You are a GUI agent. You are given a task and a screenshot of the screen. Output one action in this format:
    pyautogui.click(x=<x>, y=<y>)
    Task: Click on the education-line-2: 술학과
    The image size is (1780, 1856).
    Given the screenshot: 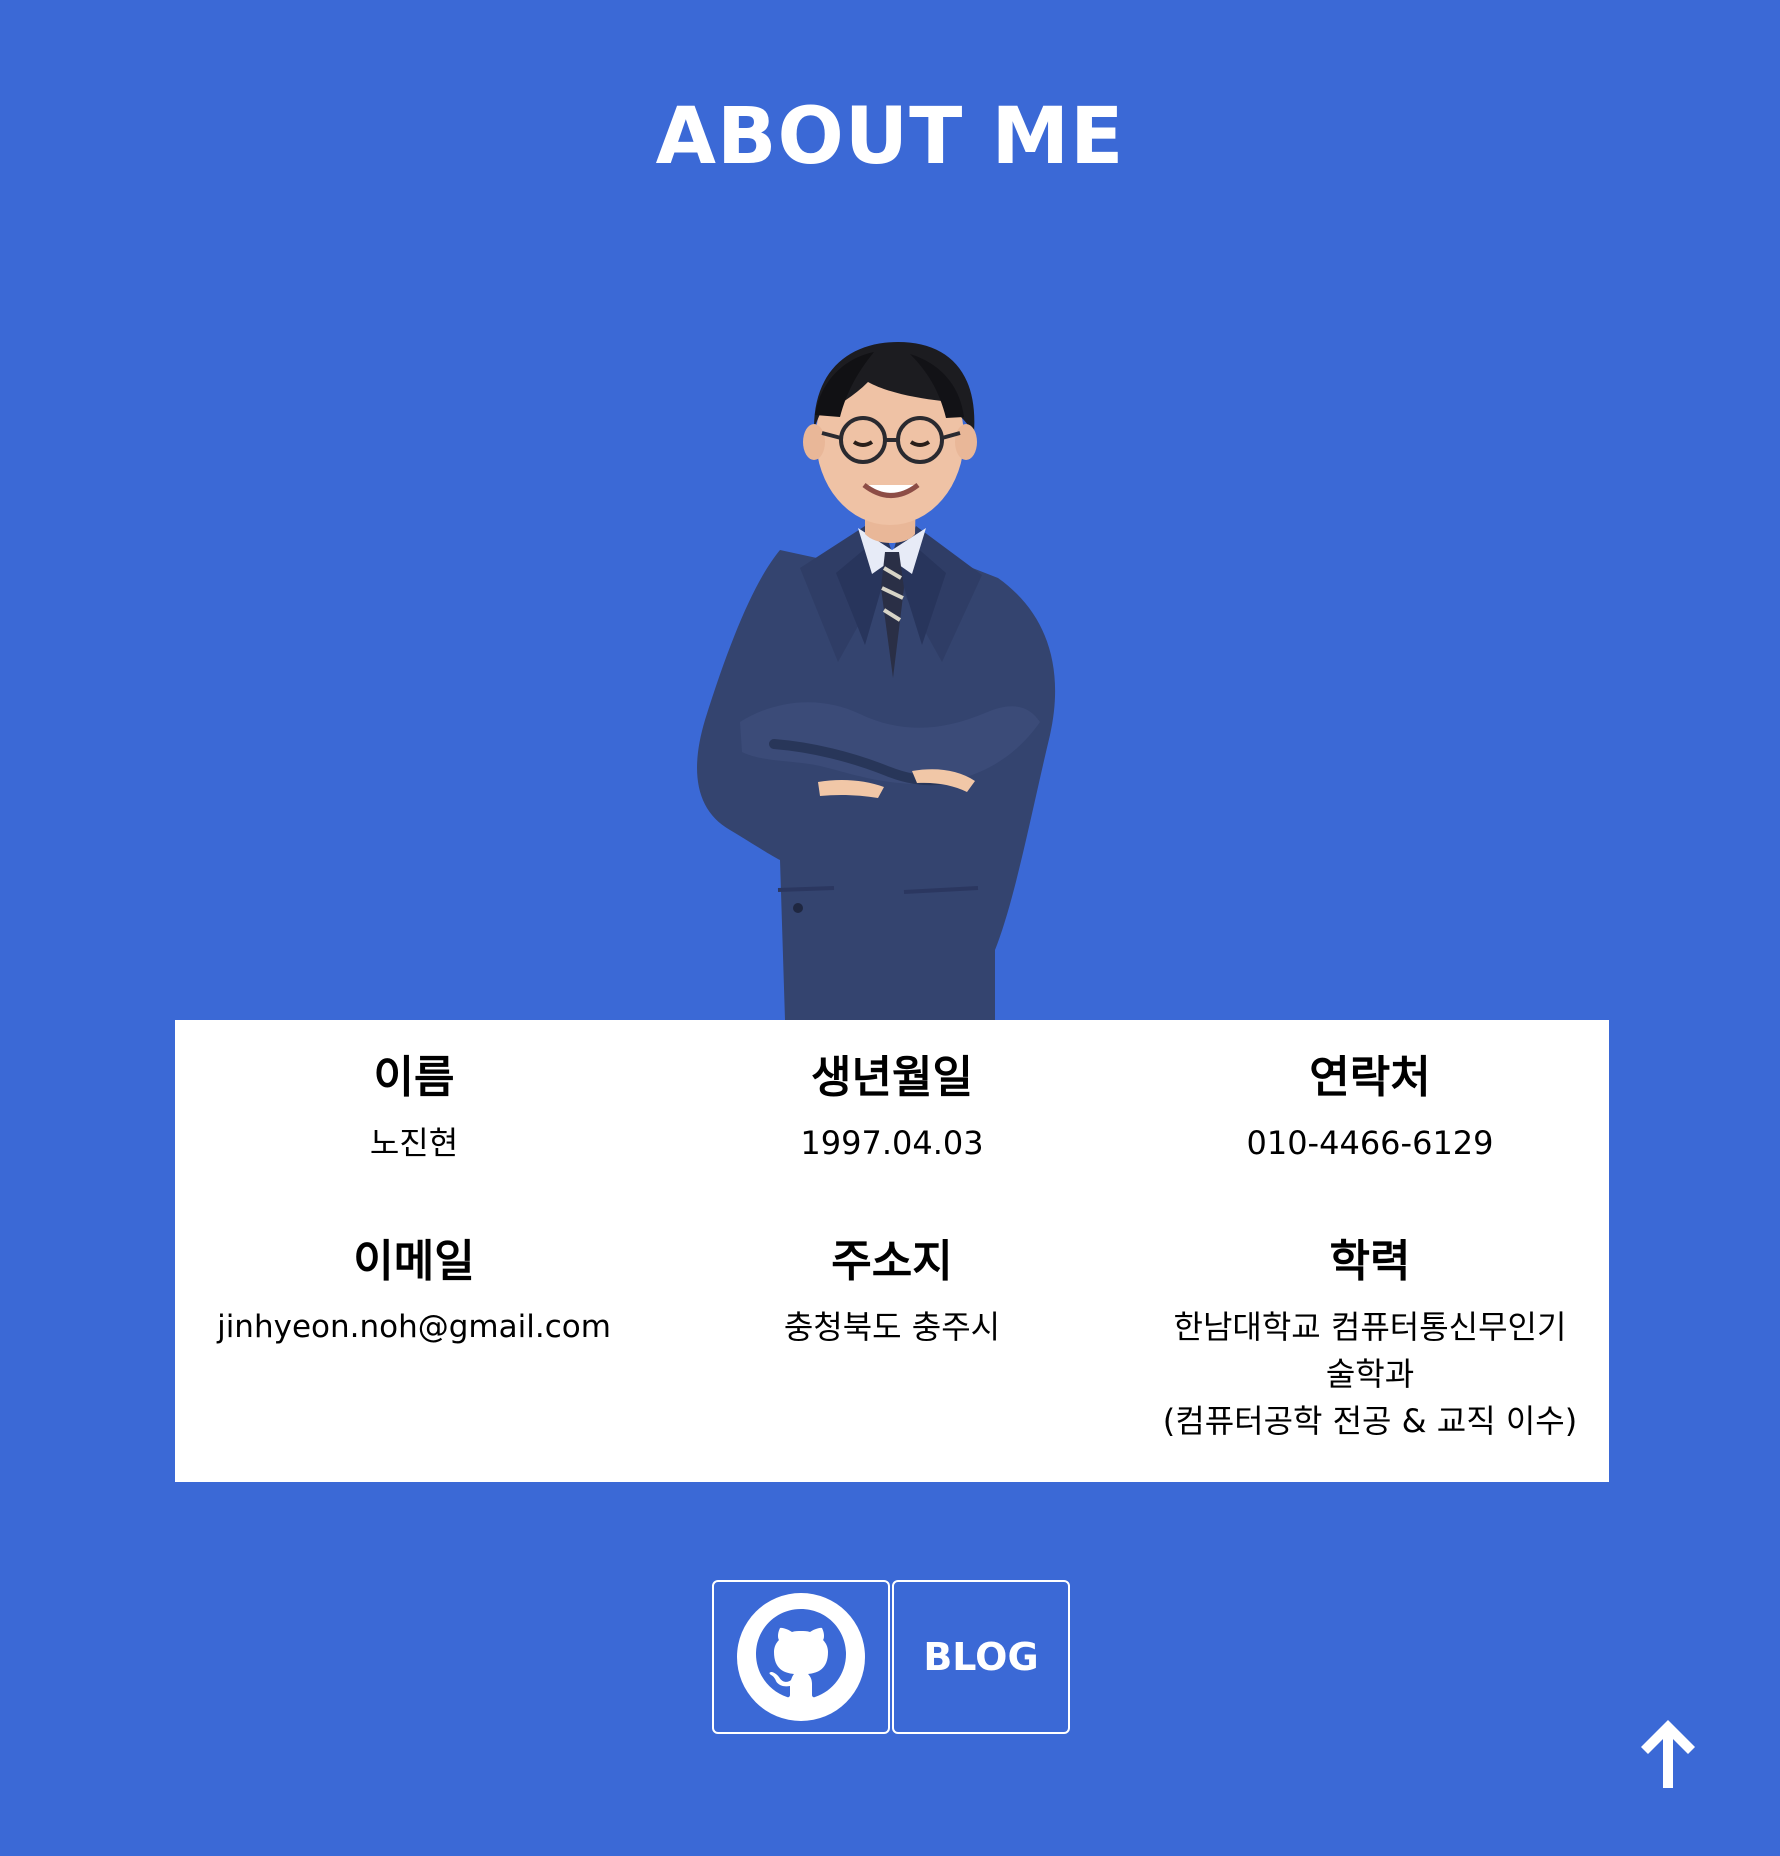 What is the action you would take?
    pyautogui.click(x=1370, y=1374)
    